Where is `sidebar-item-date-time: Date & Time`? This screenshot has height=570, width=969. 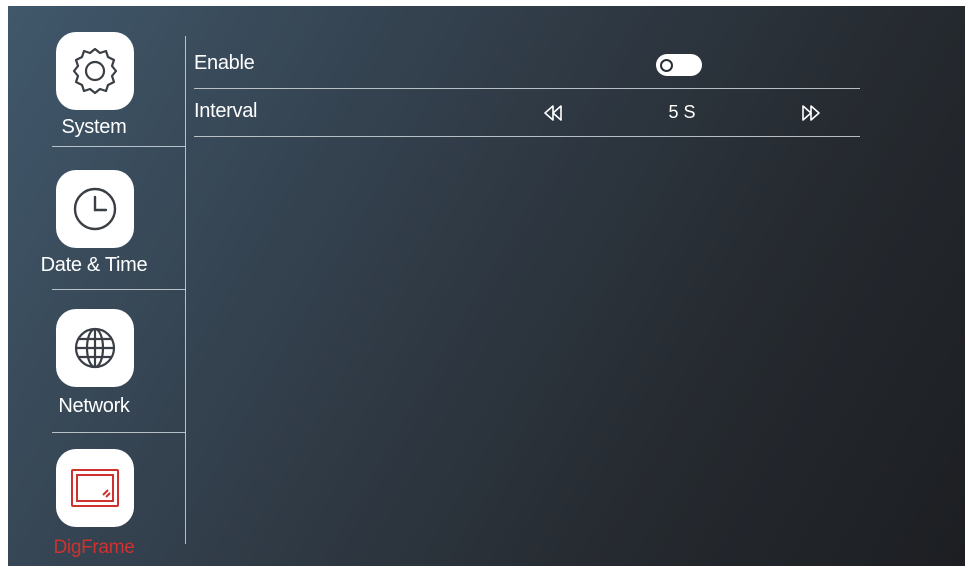
sidebar-item-date-time: Date & Time is located at coordinates (113, 238).